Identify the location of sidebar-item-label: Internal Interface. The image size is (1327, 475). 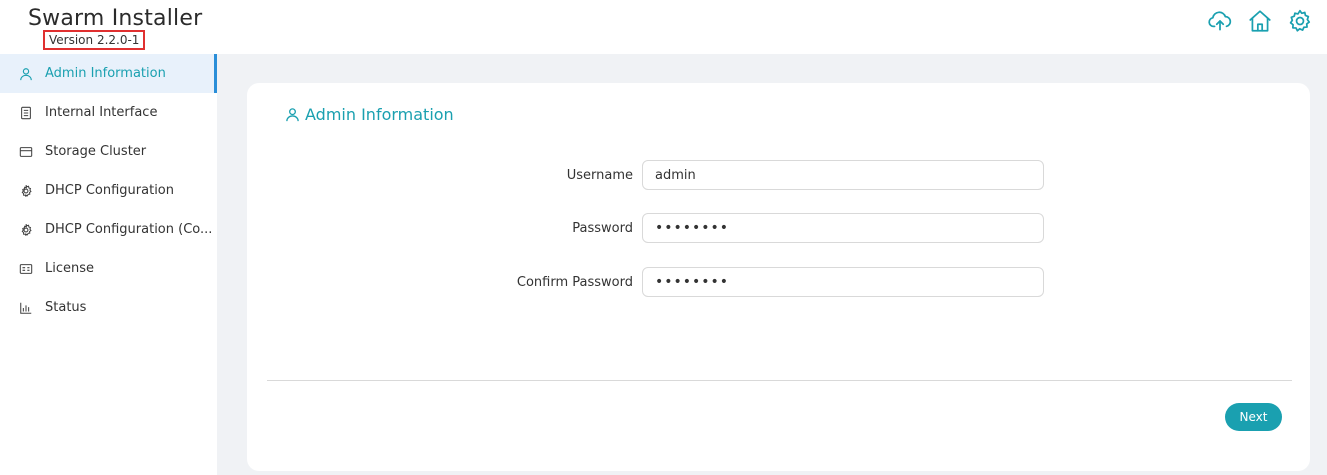
(101, 112).